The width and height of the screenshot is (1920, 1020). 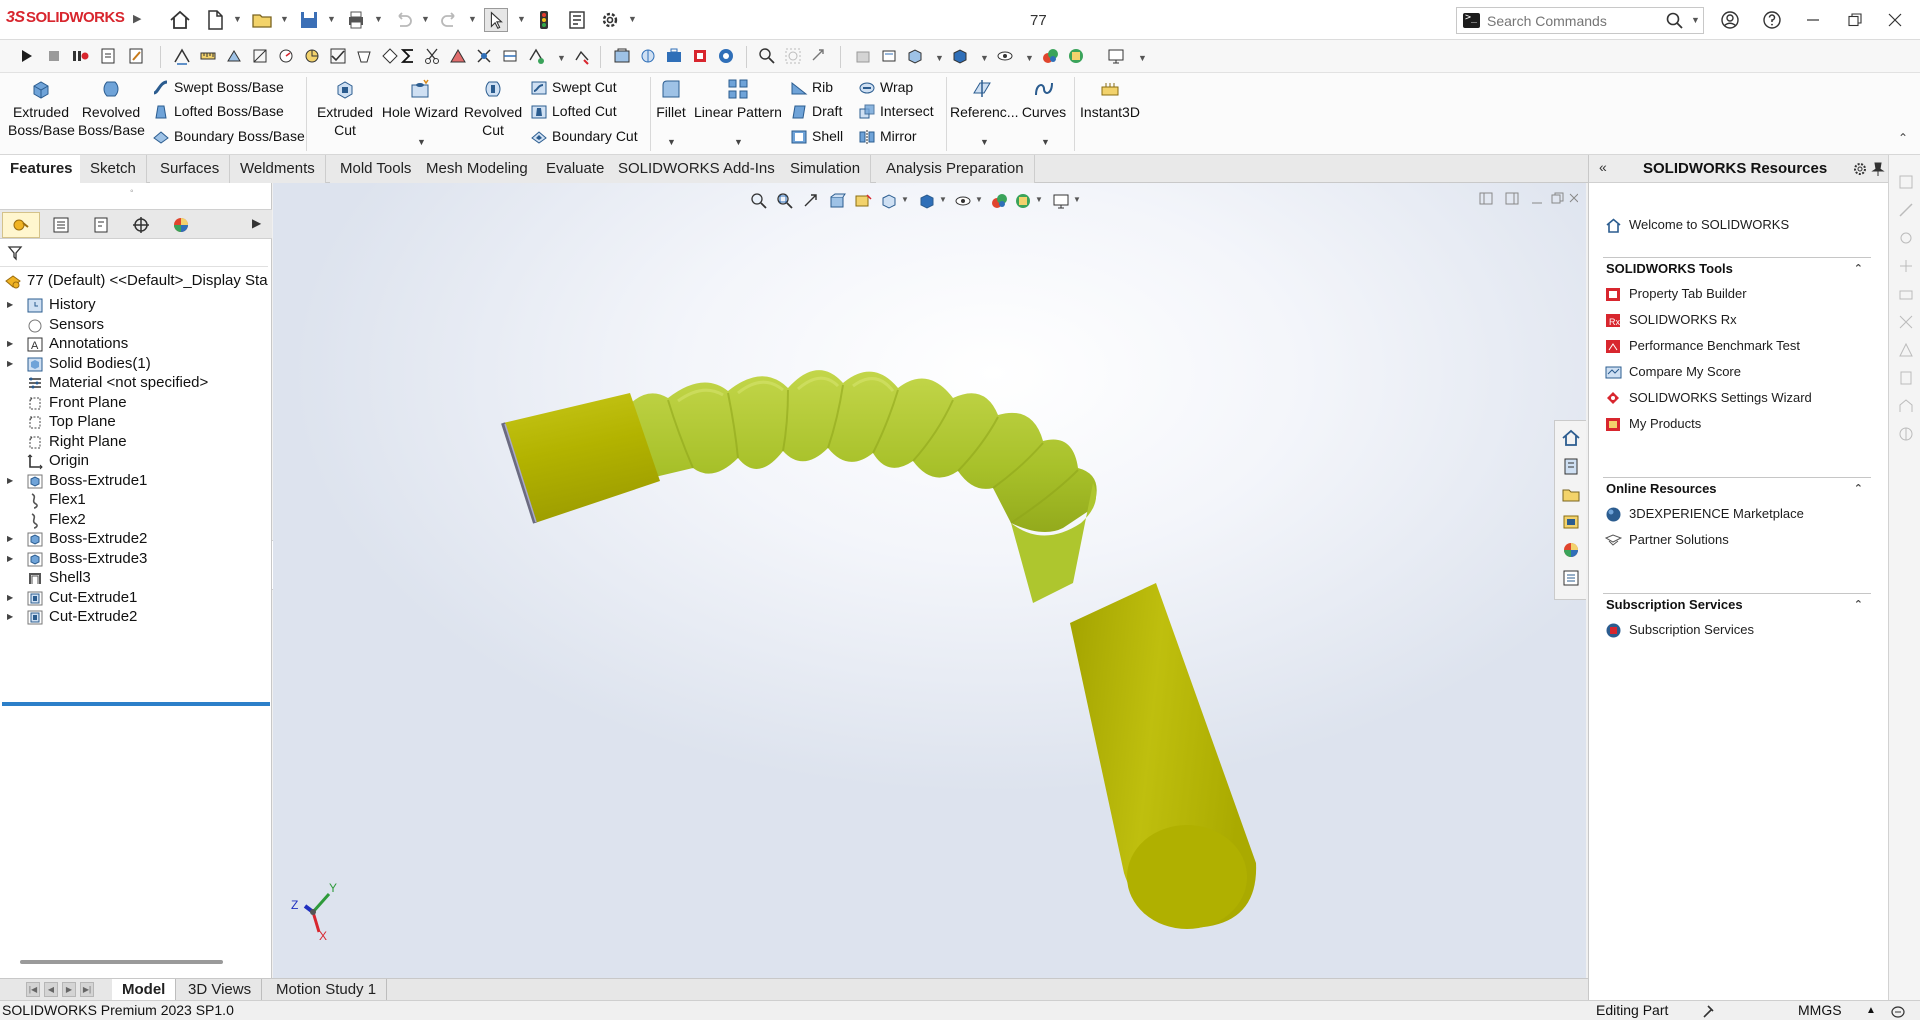 What do you see at coordinates (572, 87) in the screenshot?
I see `swept-cut-button: Swept Cut` at bounding box center [572, 87].